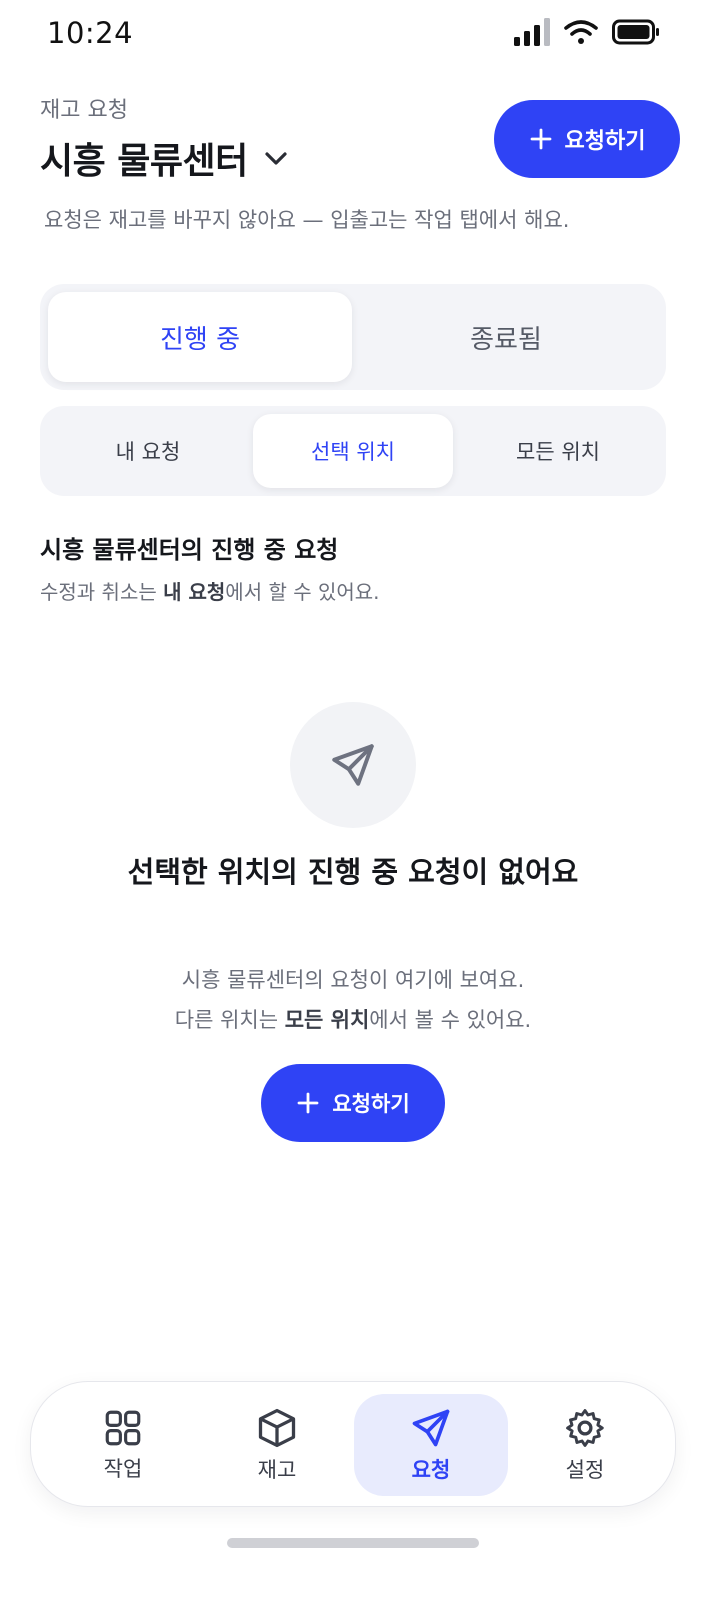 This screenshot has width=720, height=1600. What do you see at coordinates (450, 1020) in the screenshot?
I see `empty-line2-suffix: 에서 볼 수 있어요.` at bounding box center [450, 1020].